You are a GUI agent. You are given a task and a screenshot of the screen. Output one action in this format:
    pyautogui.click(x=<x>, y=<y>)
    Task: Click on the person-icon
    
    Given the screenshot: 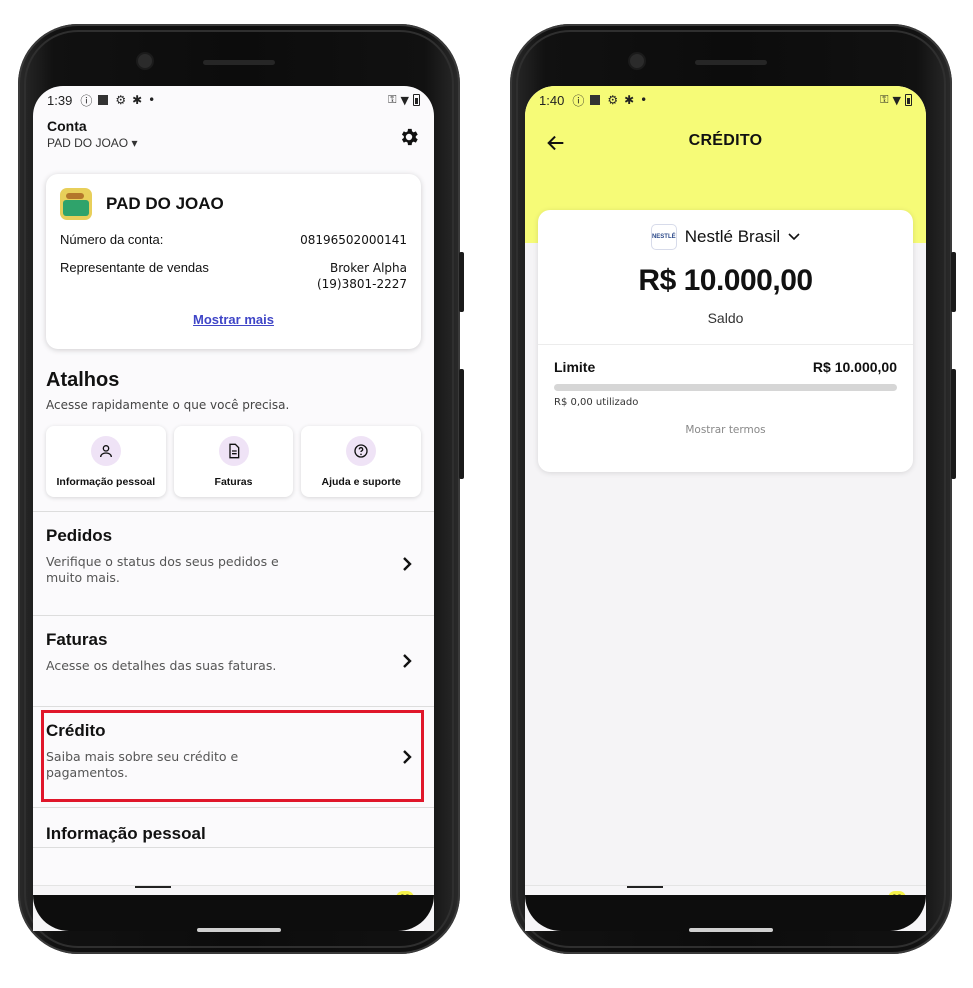 What is the action you would take?
    pyautogui.click(x=105, y=450)
    